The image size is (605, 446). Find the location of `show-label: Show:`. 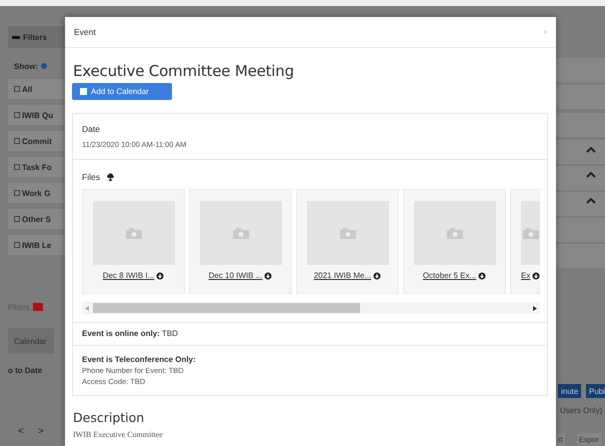

show-label: Show: is located at coordinates (26, 66).